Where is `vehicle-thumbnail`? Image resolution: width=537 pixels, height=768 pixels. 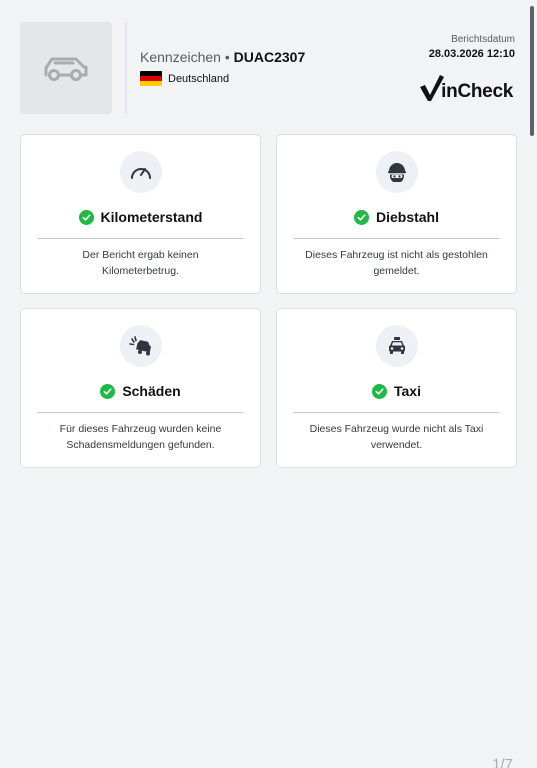 vehicle-thumbnail is located at coordinates (66, 68).